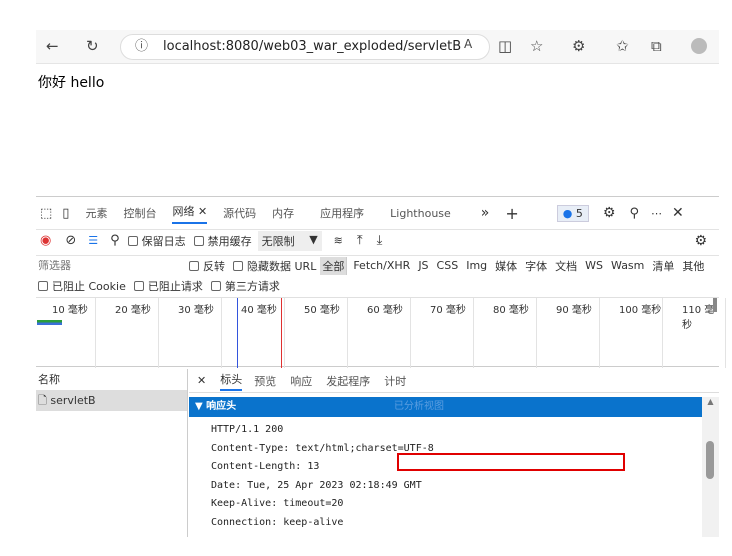 This screenshot has width=732, height=556. What do you see at coordinates (505, 46) in the screenshot?
I see `reader-view-icon: ◫` at bounding box center [505, 46].